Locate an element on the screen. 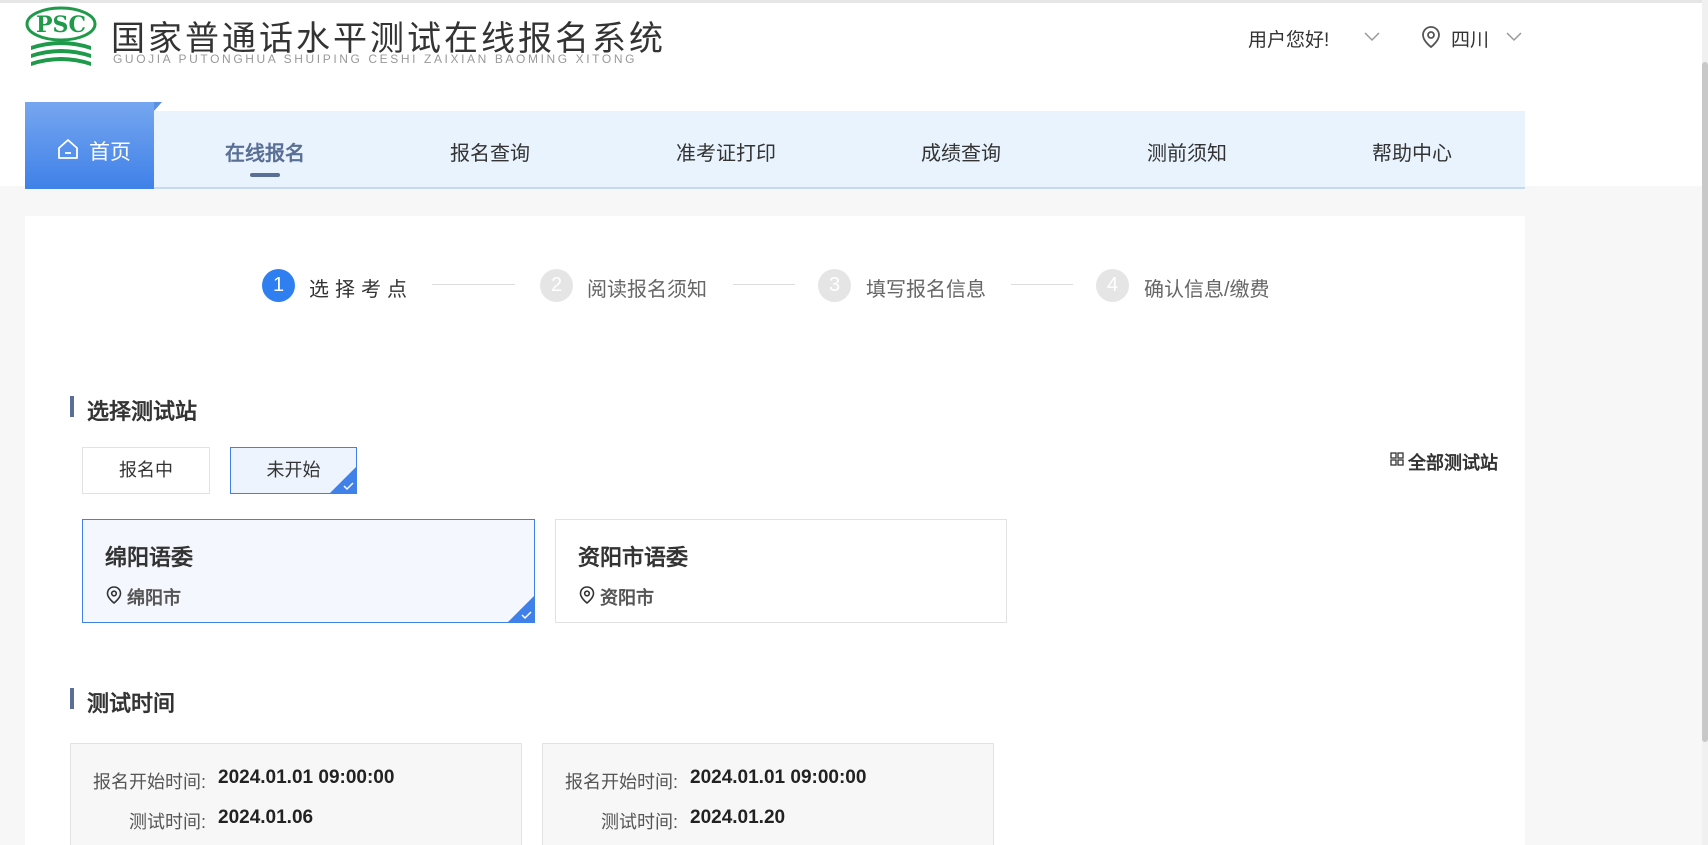  tab-not-started-label: 未开始 is located at coordinates (293, 470).